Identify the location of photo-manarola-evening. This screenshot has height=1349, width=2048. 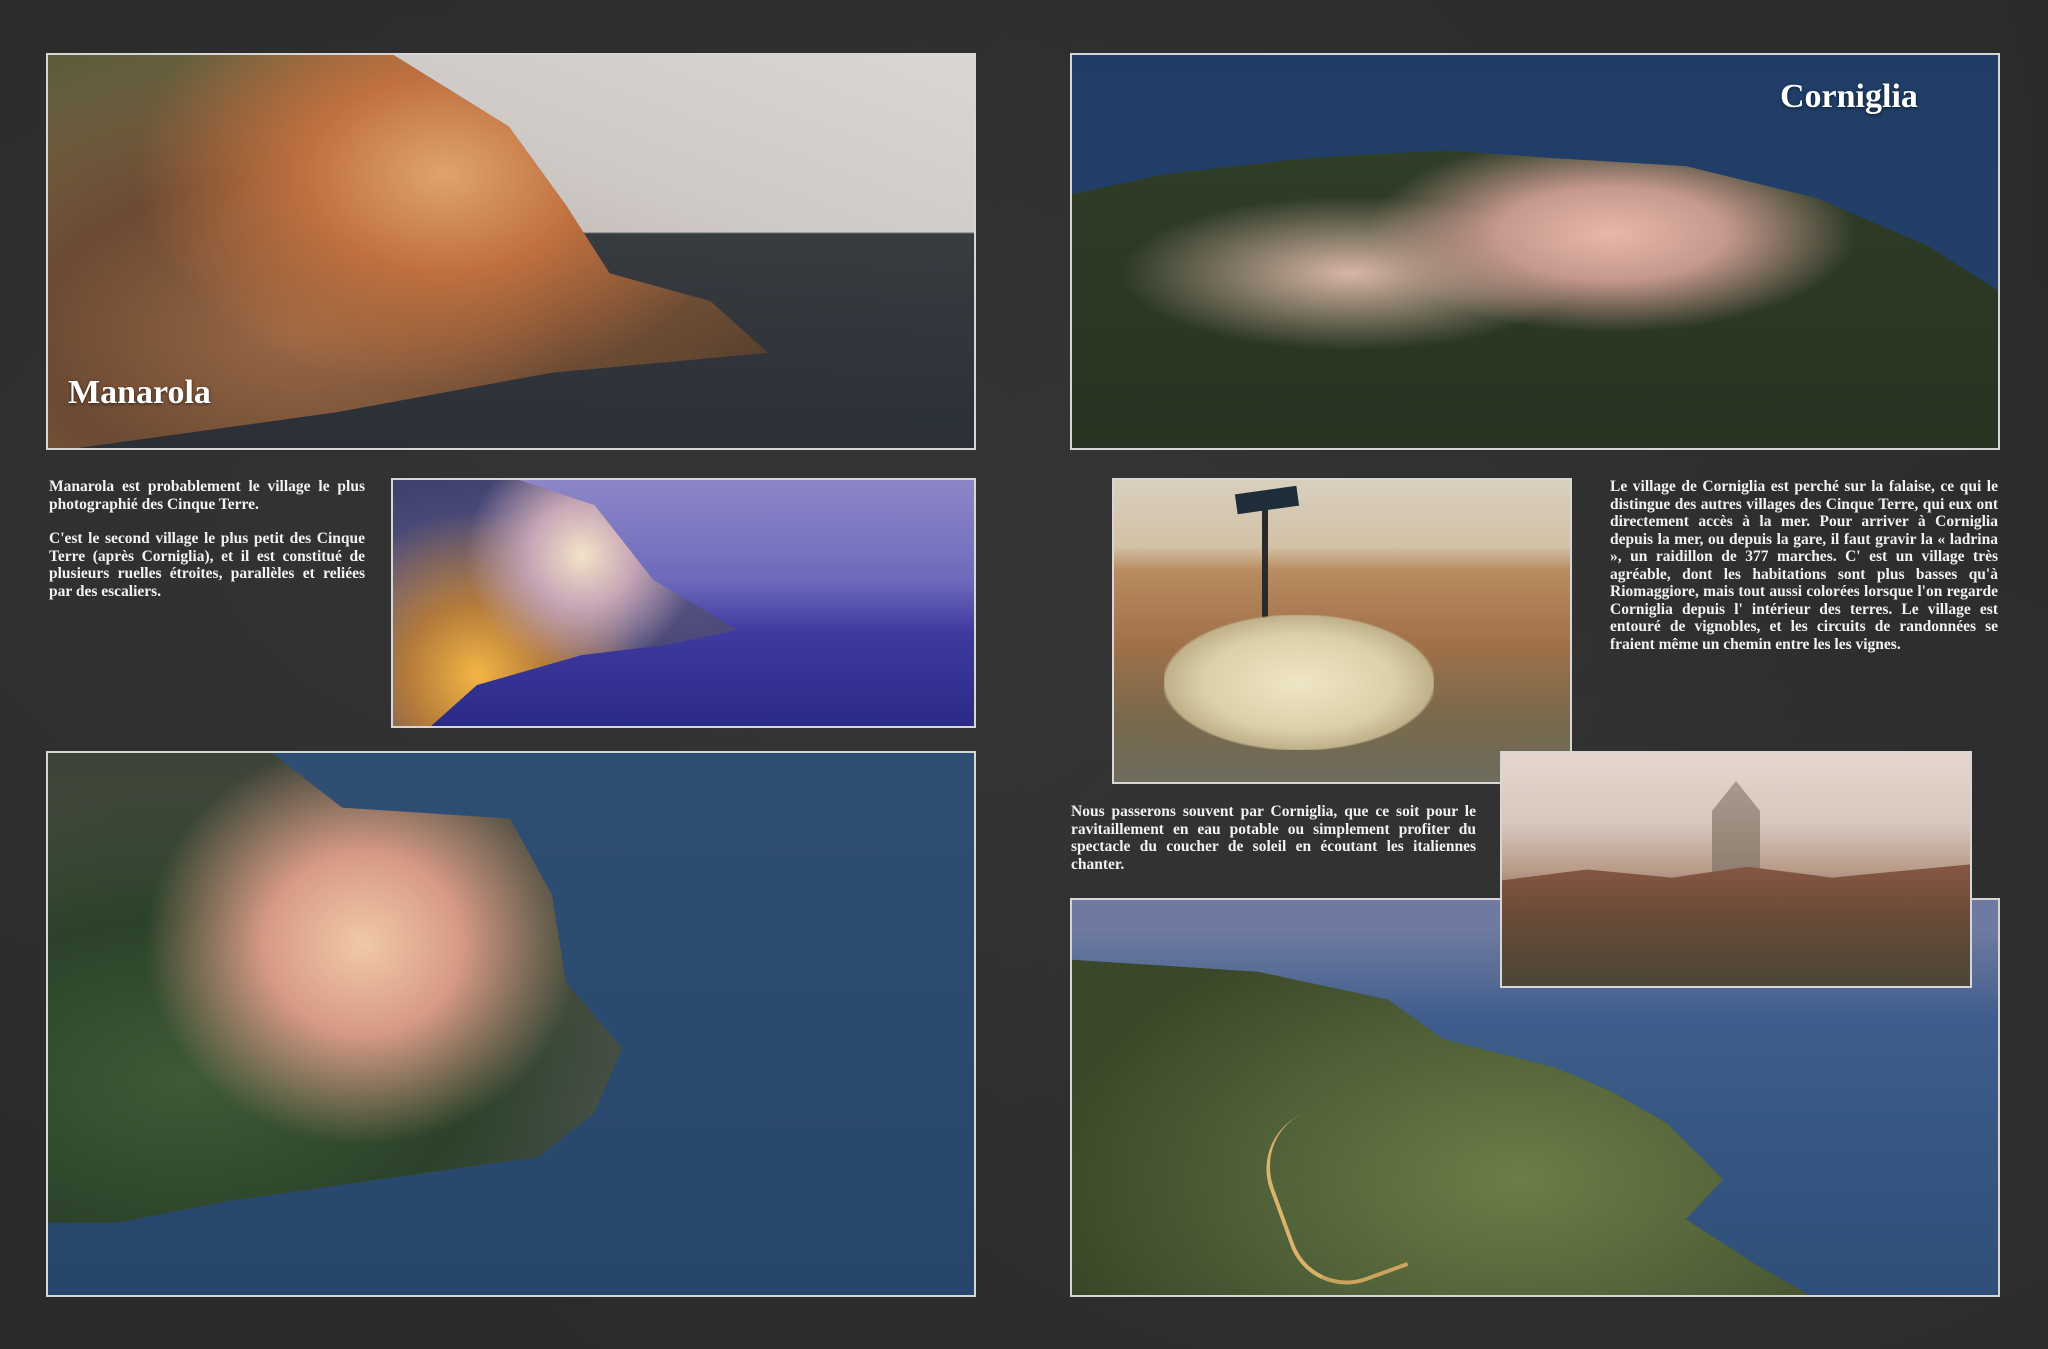
(683, 603).